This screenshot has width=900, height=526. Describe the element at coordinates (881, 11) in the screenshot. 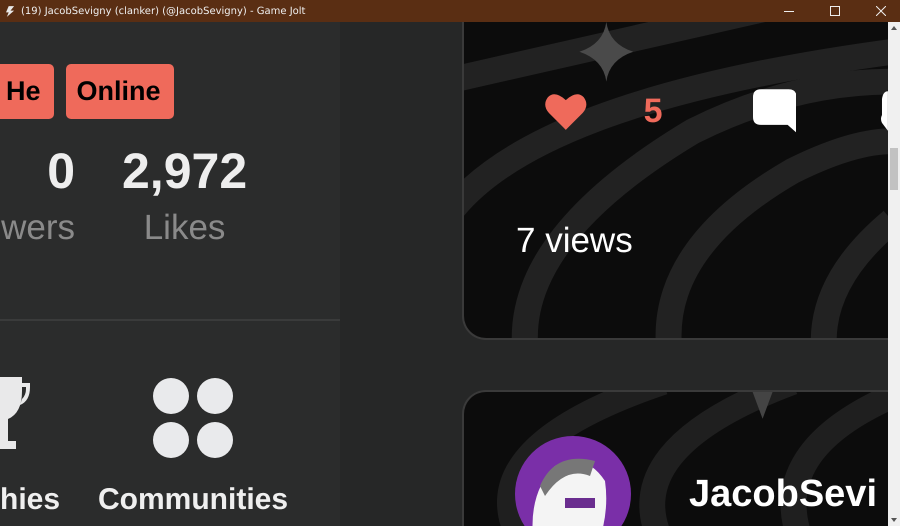

I see `close-icon` at that location.